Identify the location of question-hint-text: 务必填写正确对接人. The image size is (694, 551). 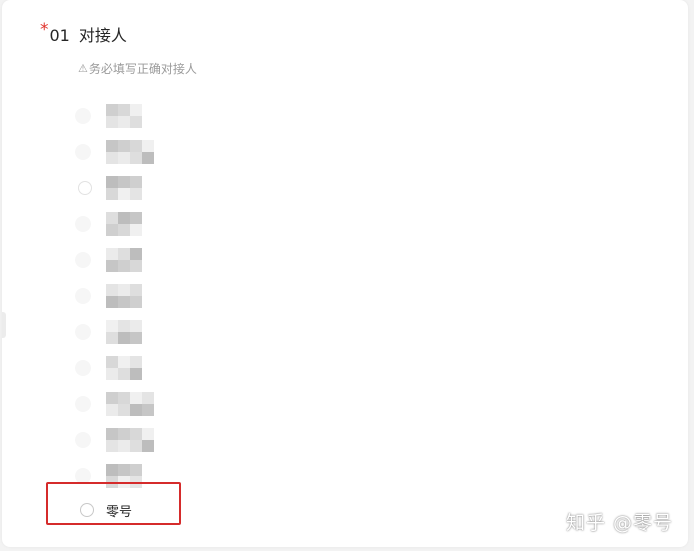
(142, 69).